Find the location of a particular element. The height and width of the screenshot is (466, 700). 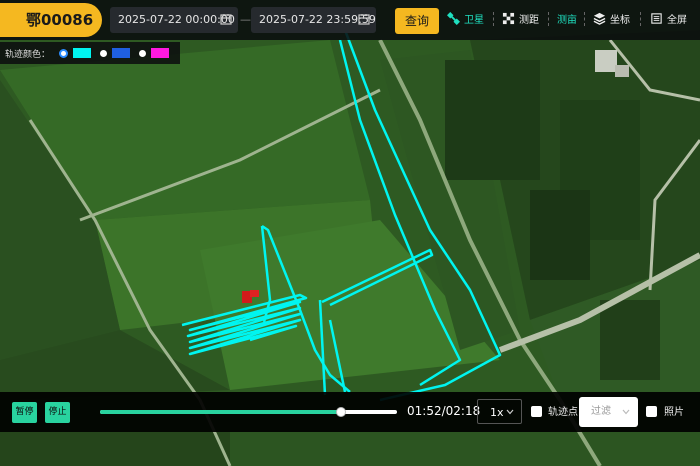

track-color-selector: 轨迹颜色： is located at coordinates (90, 53).